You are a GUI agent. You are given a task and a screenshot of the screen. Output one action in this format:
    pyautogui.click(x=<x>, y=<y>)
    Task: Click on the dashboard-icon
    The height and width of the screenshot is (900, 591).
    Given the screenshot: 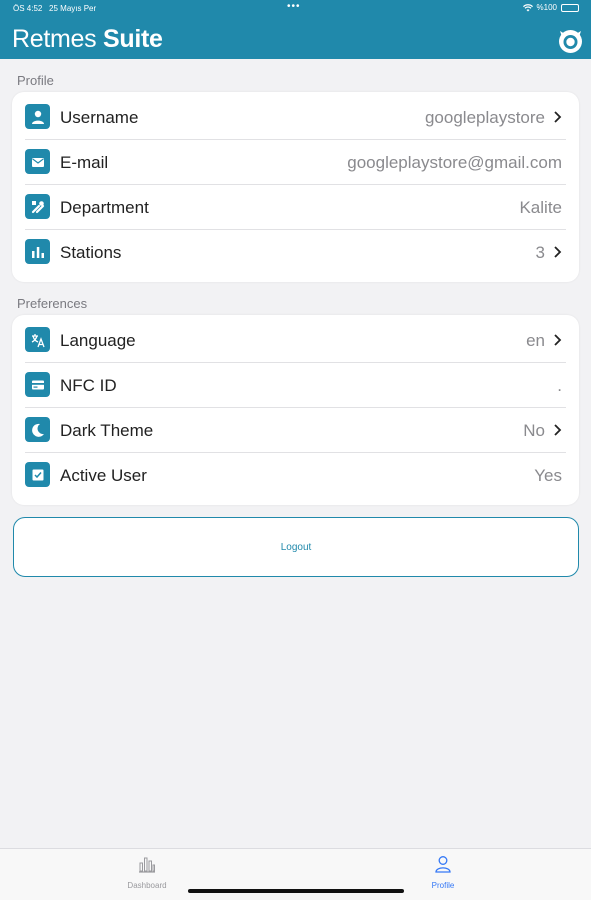 What is the action you would take?
    pyautogui.click(x=147, y=865)
    